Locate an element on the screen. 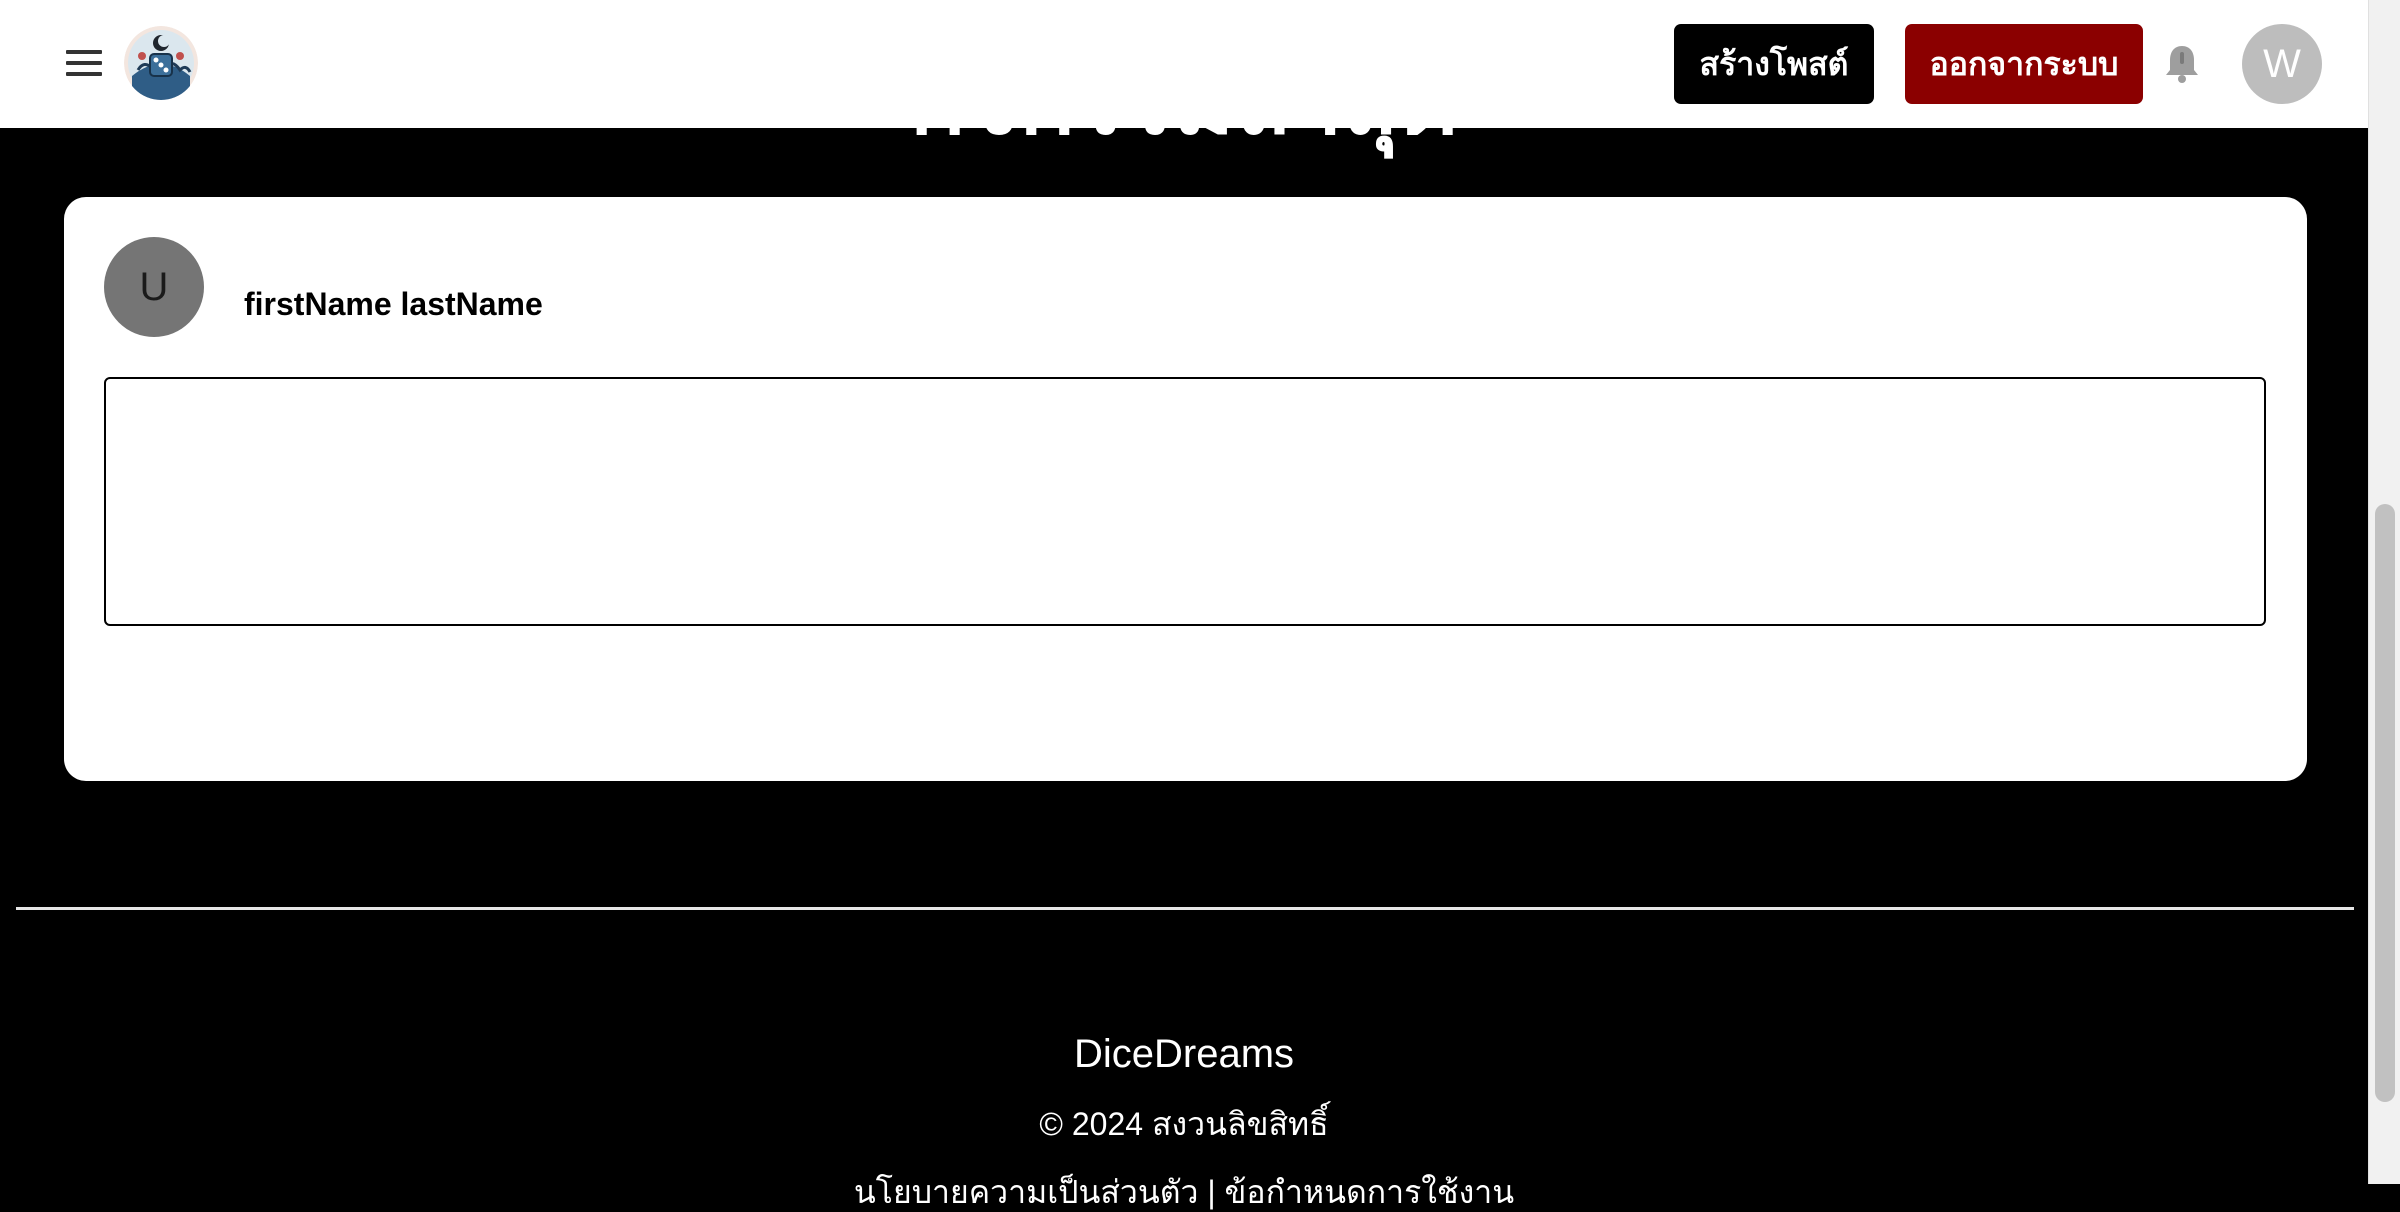 The width and height of the screenshot is (2400, 1212). footer-divider is located at coordinates (1185, 908).